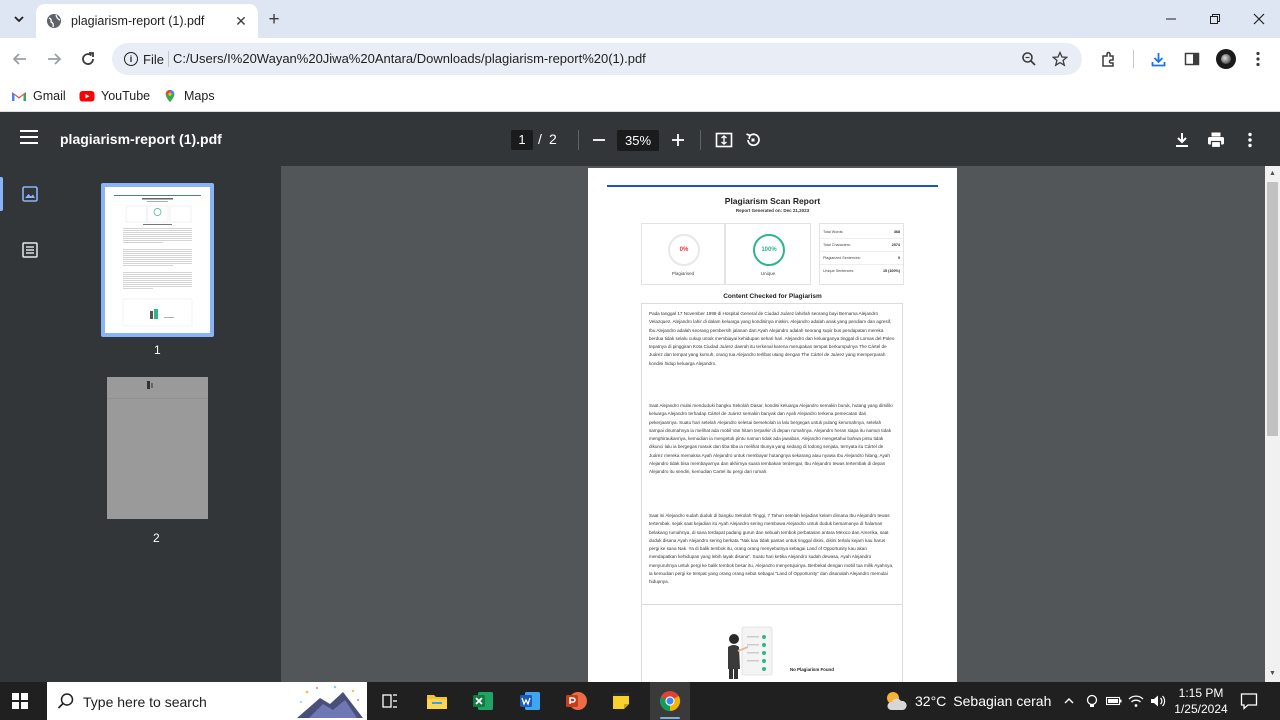 The height and width of the screenshot is (720, 1280). What do you see at coordinates (861, 258) in the screenshot?
I see `stat-row: Plagiarized Sentences: 0` at bounding box center [861, 258].